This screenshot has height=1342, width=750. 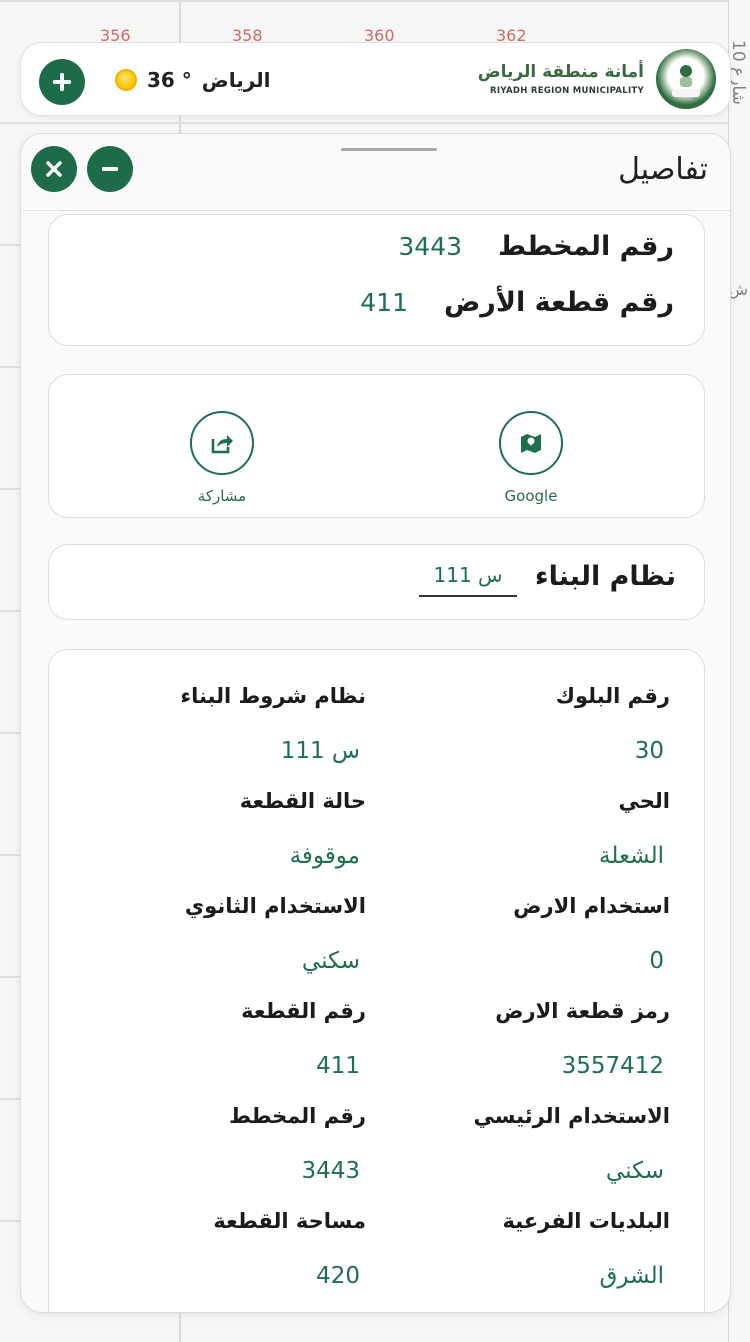 What do you see at coordinates (236, 80) in the screenshot?
I see `city-name: الرياض` at bounding box center [236, 80].